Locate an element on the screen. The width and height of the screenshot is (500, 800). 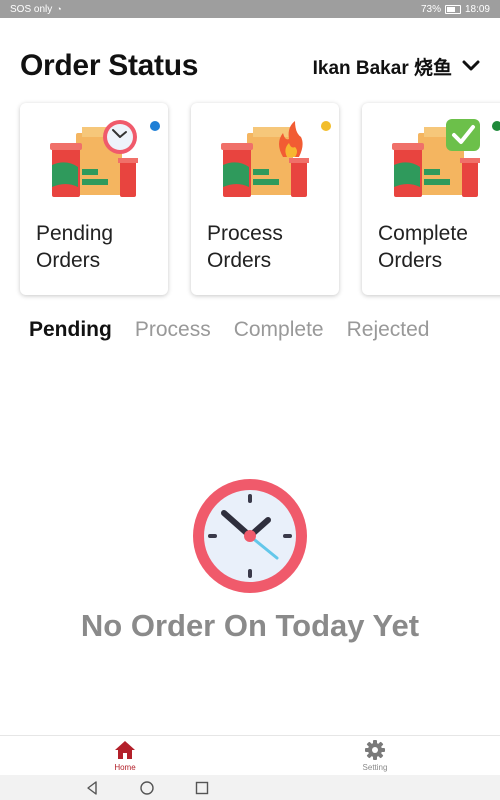
home-icon is located at coordinates (125, 750).